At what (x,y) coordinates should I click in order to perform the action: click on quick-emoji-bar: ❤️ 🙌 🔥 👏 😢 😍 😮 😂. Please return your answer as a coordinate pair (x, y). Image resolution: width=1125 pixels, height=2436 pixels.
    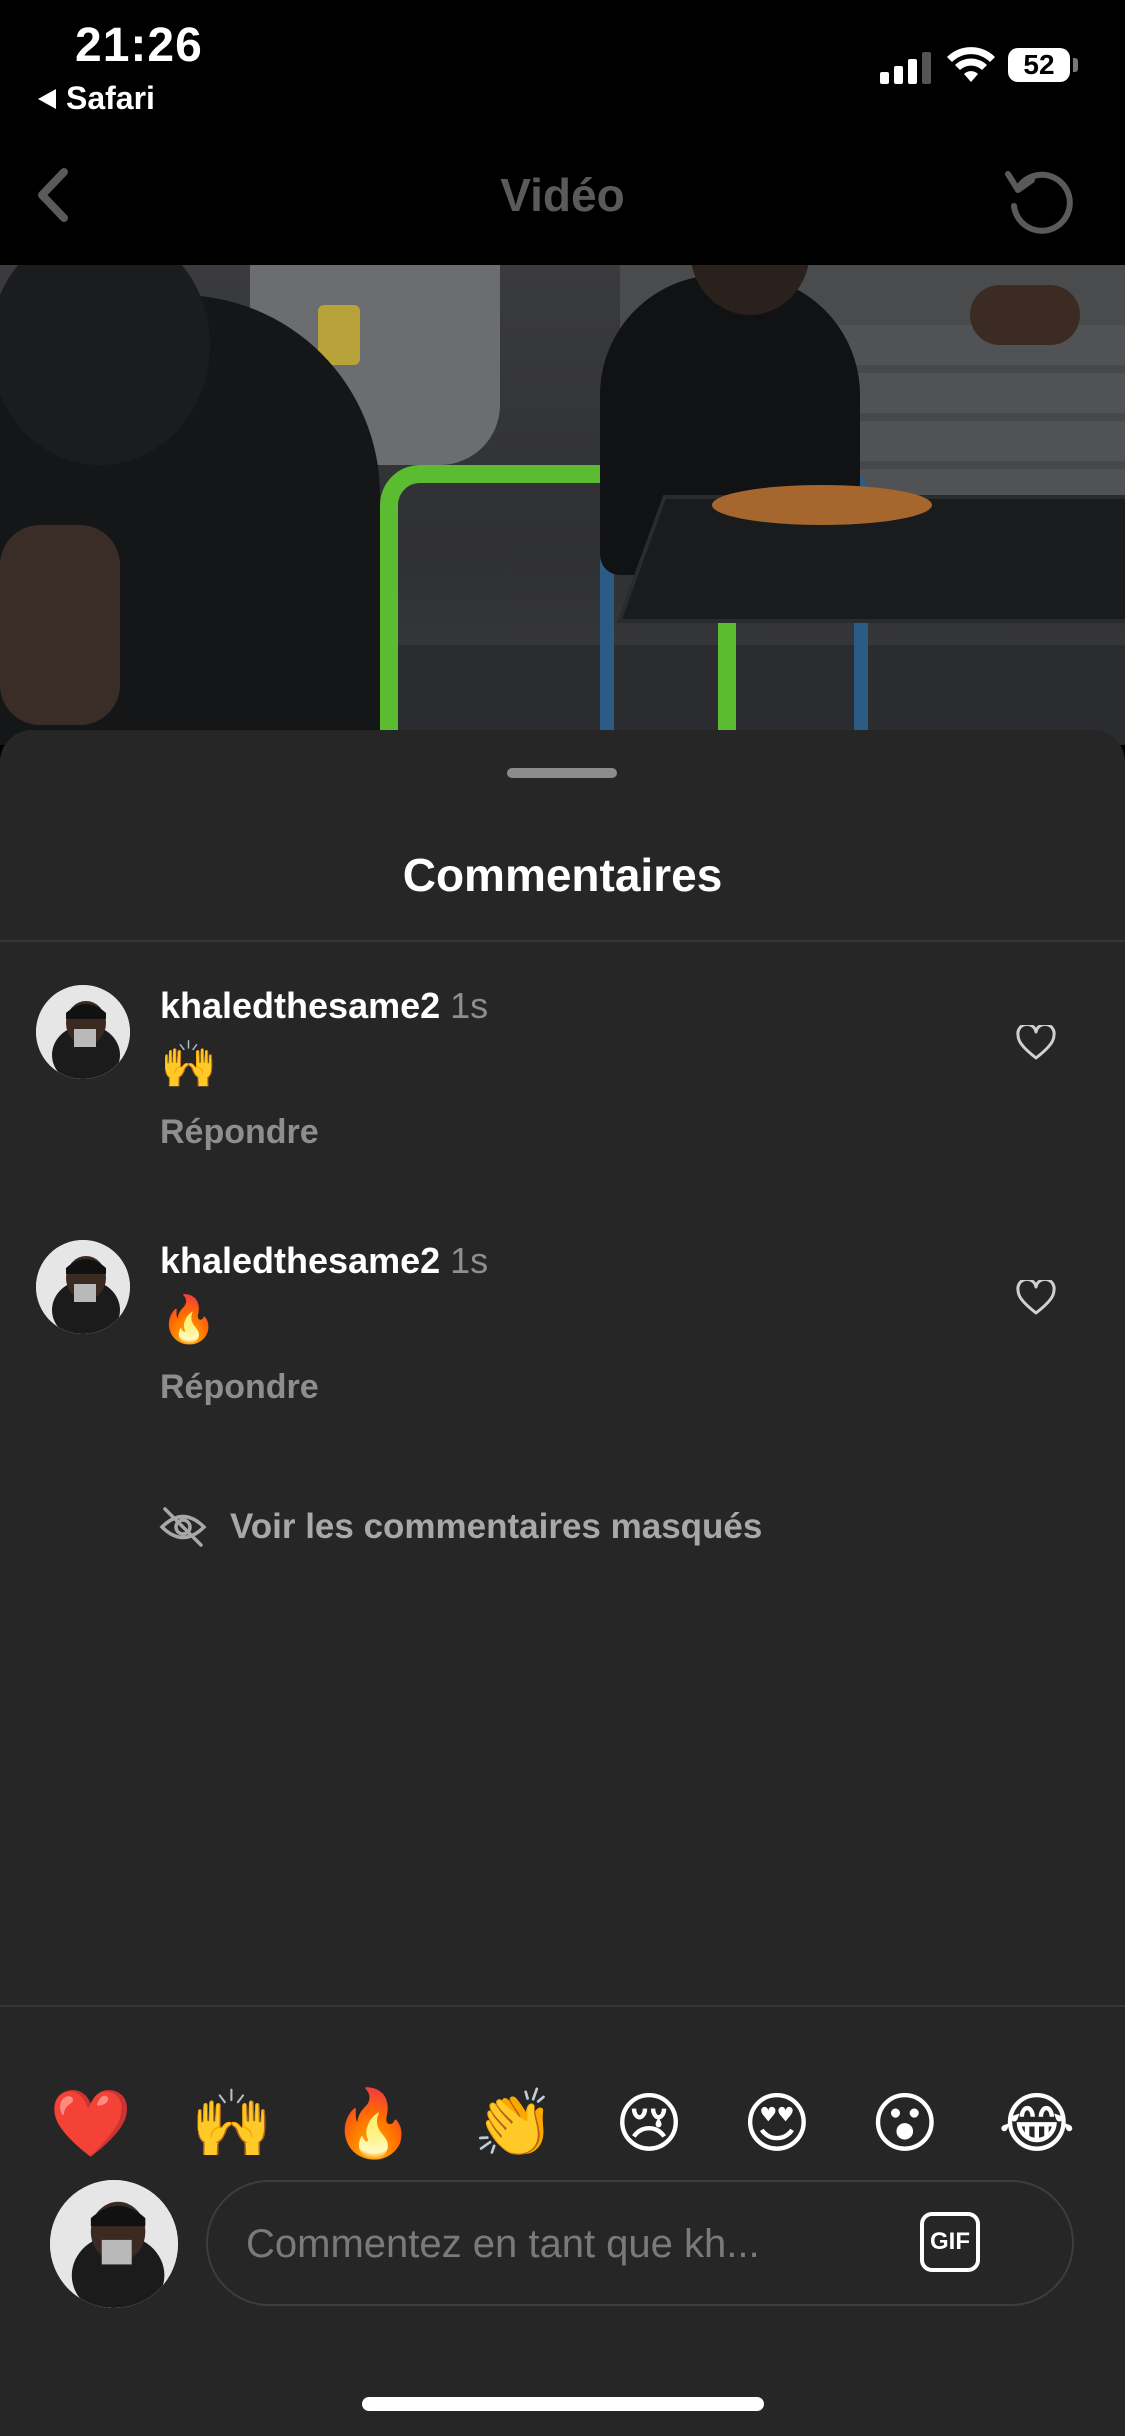
    Looking at the image, I should click on (562, 2122).